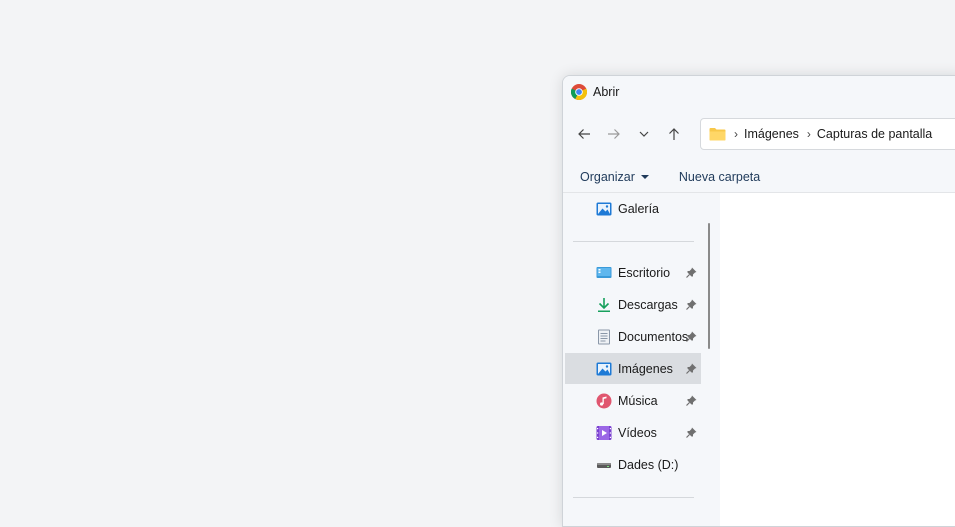 This screenshot has height=527, width=955. I want to click on arrow-up-icon, so click(674, 134).